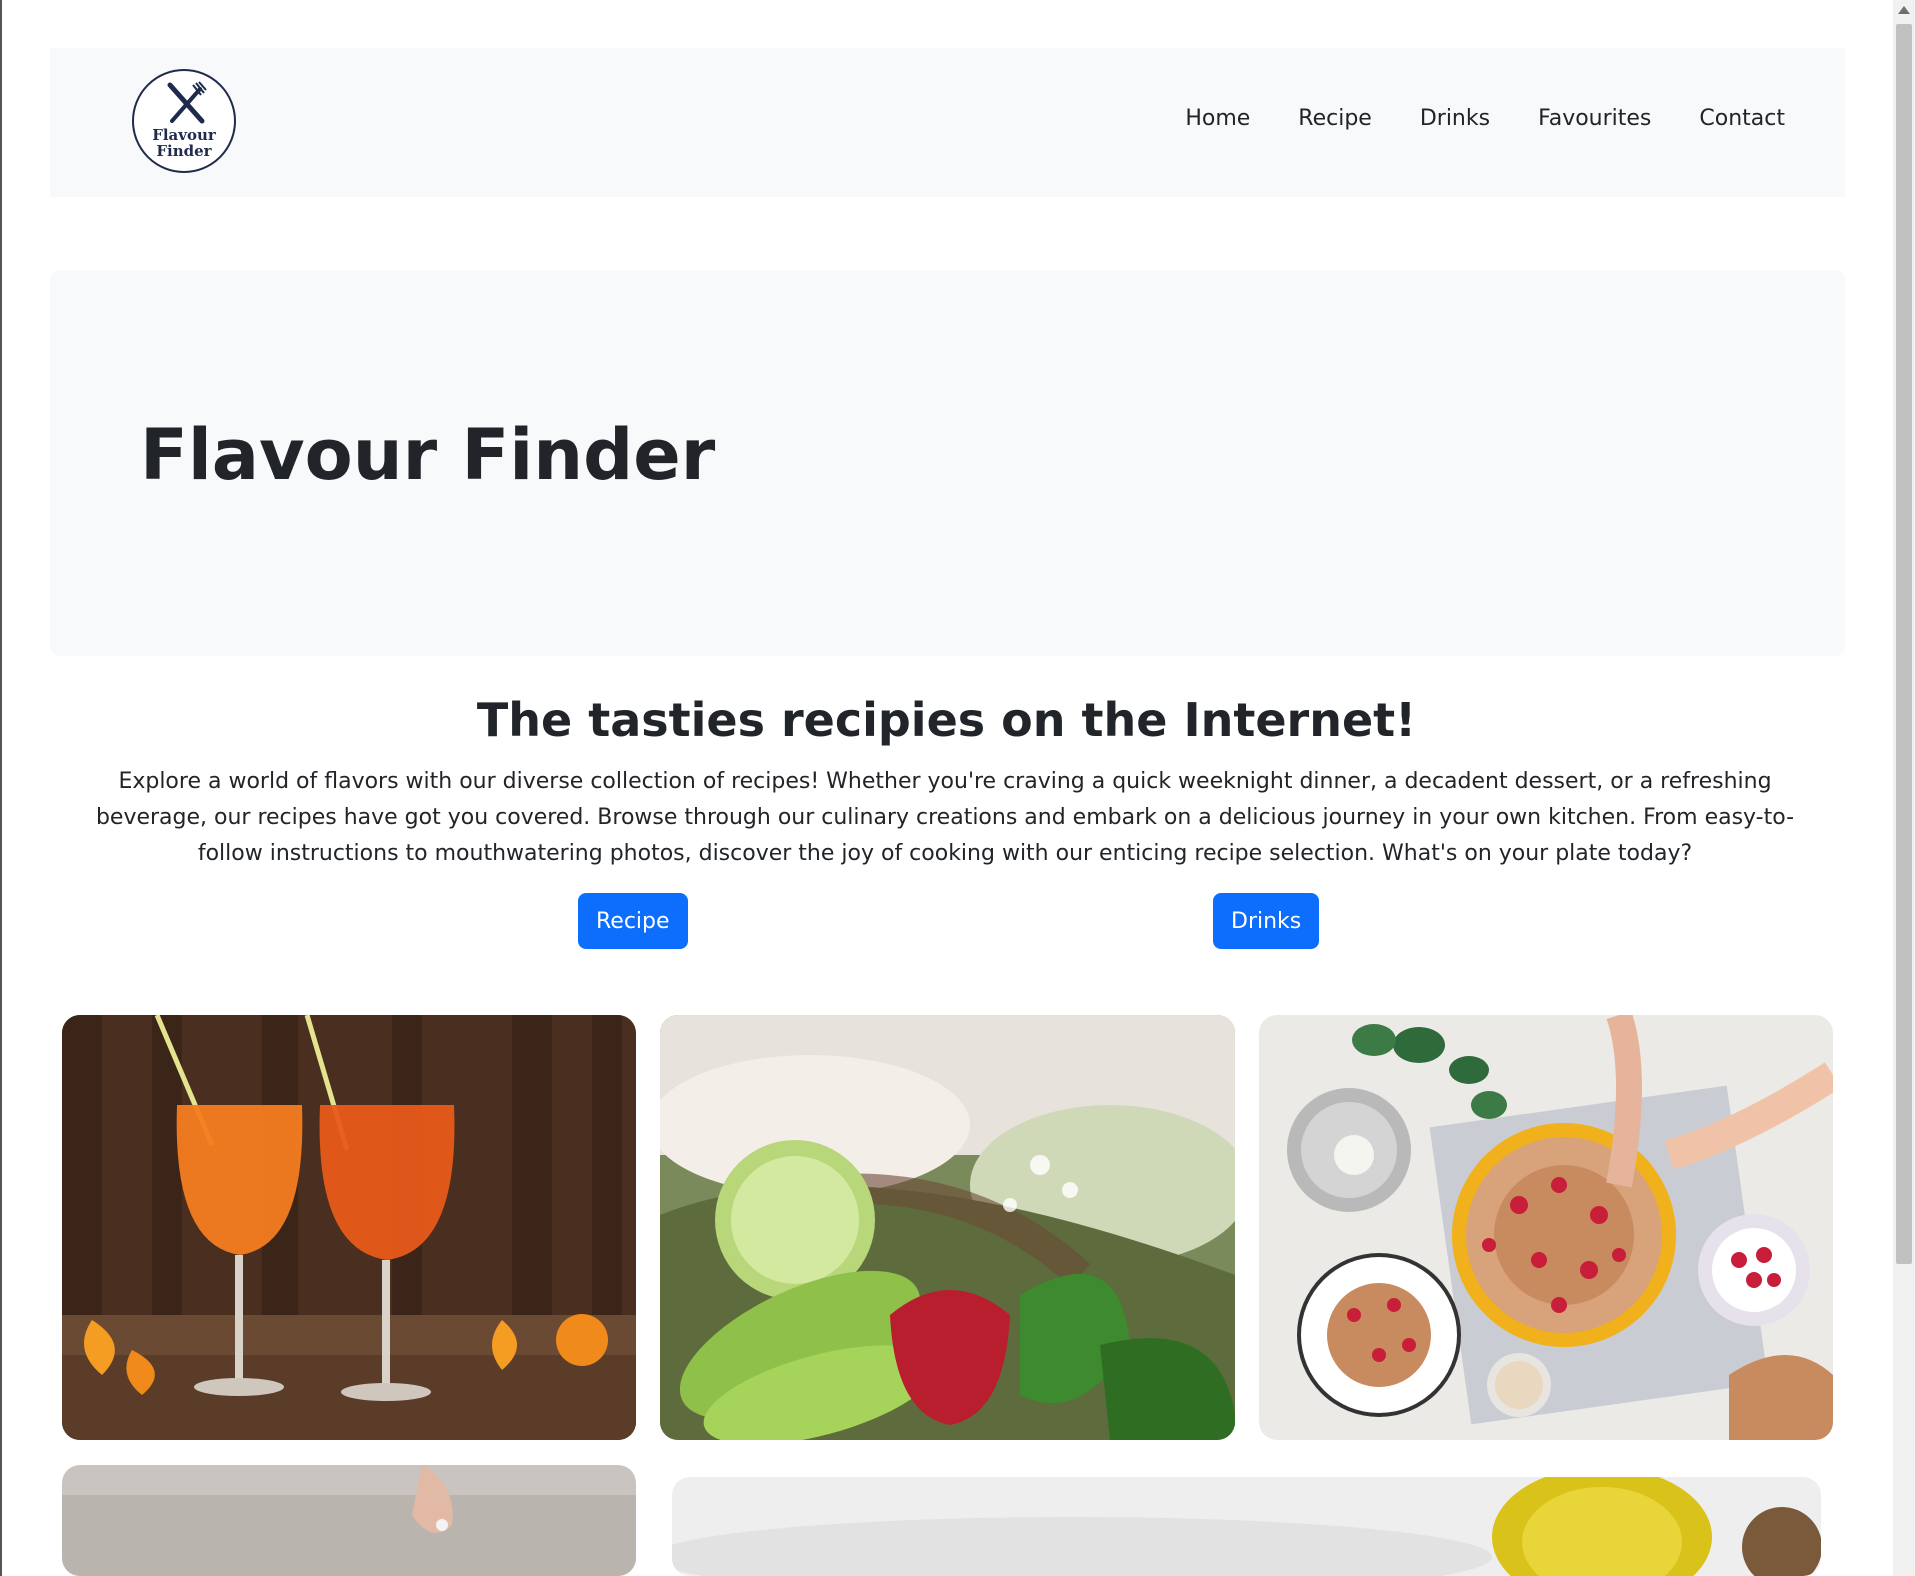 This screenshot has width=1915, height=1576. Describe the element at coordinates (1246, 1526) in the screenshot. I see `gallery-image-partial-right` at that location.